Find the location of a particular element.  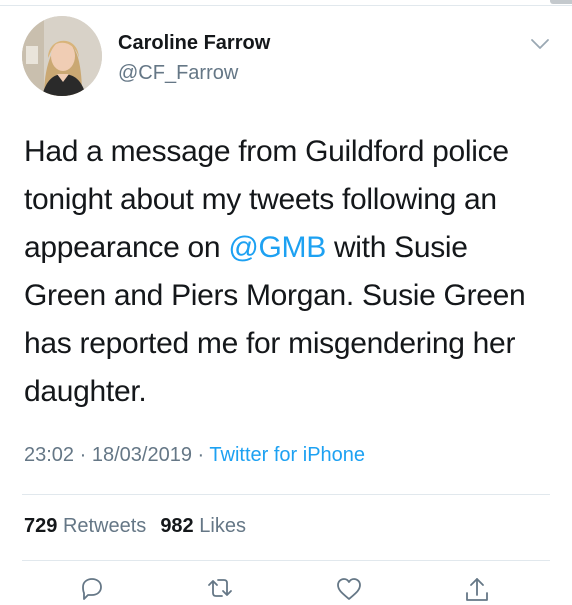

tweet-time: 23:02 is located at coordinates (49, 455).